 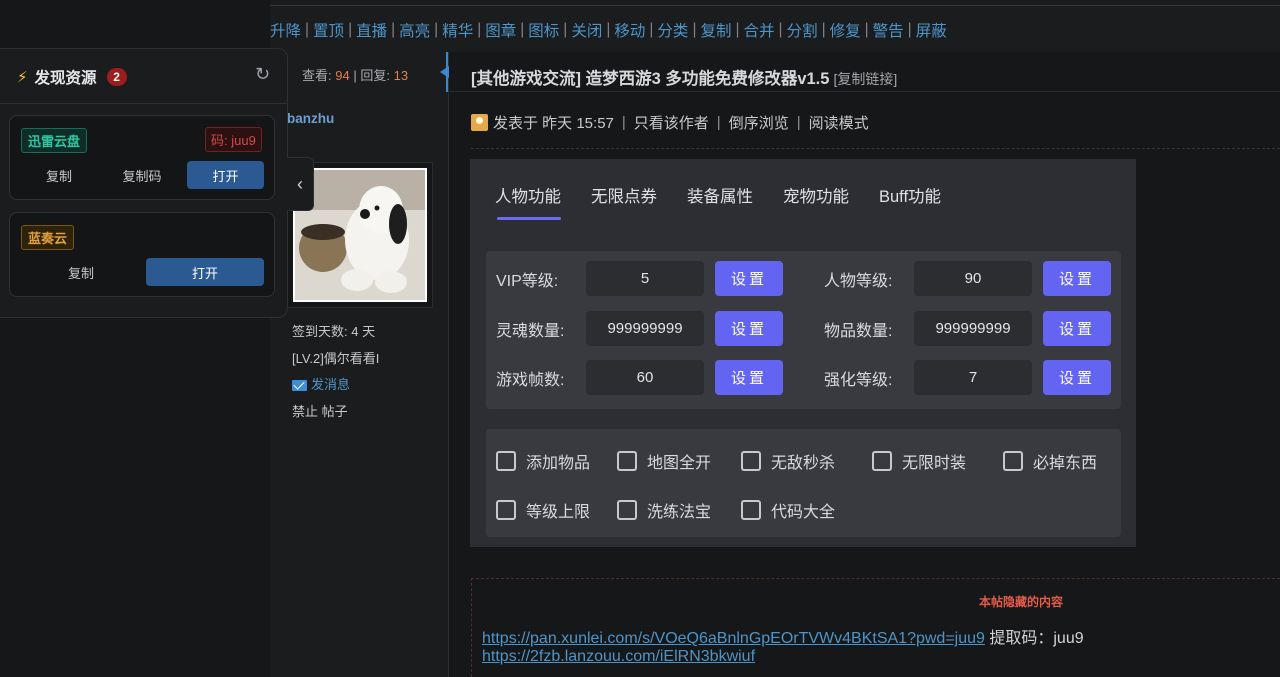 I want to click on mod-link-warn: 警告, so click(x=888, y=30).